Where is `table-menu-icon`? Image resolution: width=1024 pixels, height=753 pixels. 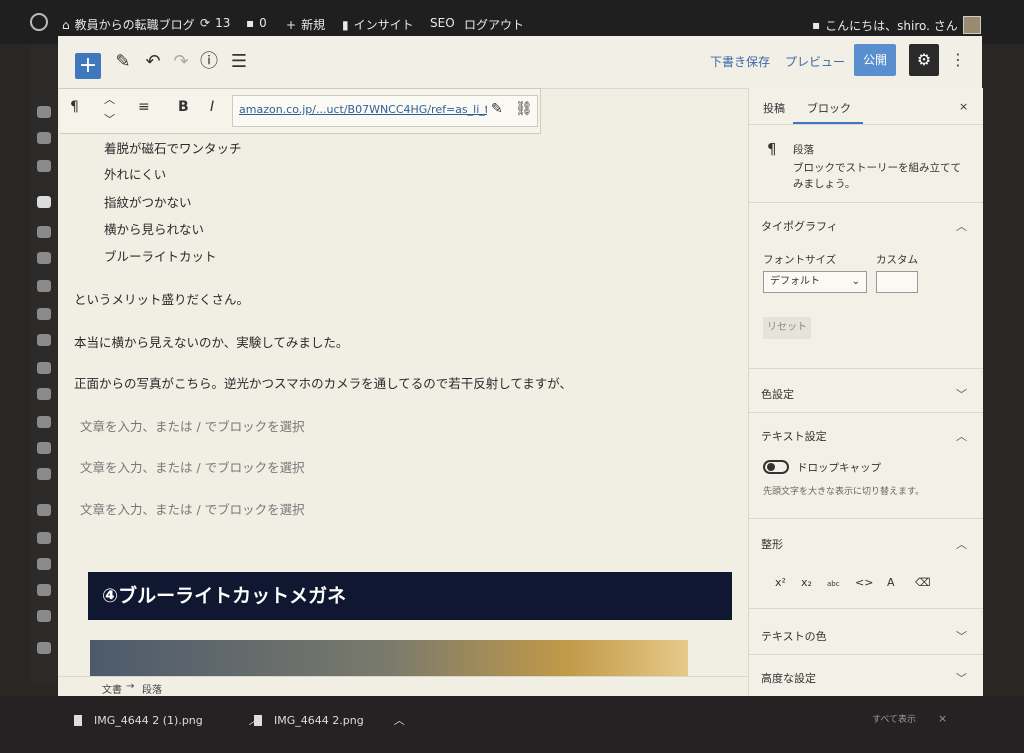
table-menu-icon is located at coordinates (44, 474).